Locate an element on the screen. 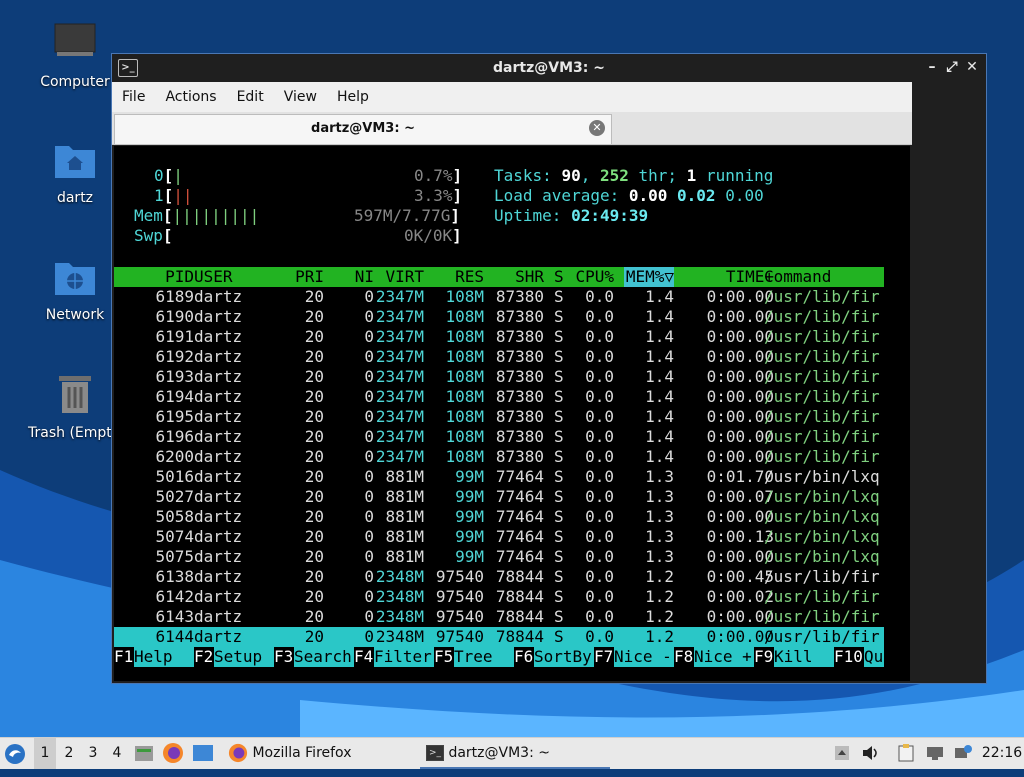  header-user: USER is located at coordinates (234, 277).